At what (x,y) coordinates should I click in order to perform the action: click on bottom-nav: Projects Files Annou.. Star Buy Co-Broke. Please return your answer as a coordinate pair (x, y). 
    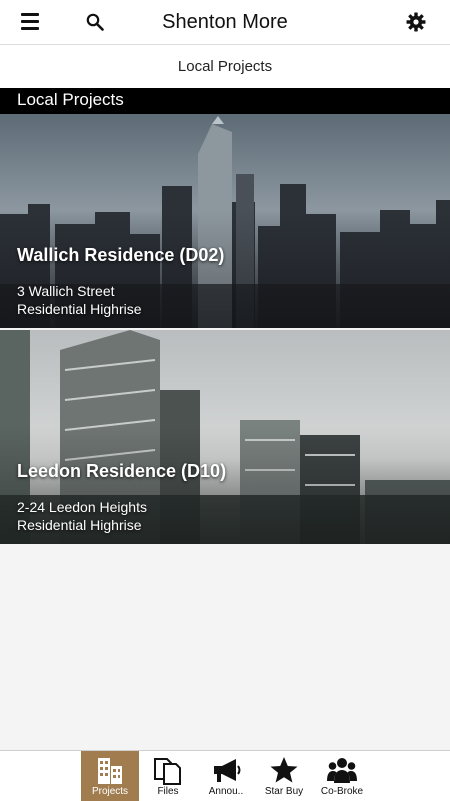
    Looking at the image, I should click on (225, 775).